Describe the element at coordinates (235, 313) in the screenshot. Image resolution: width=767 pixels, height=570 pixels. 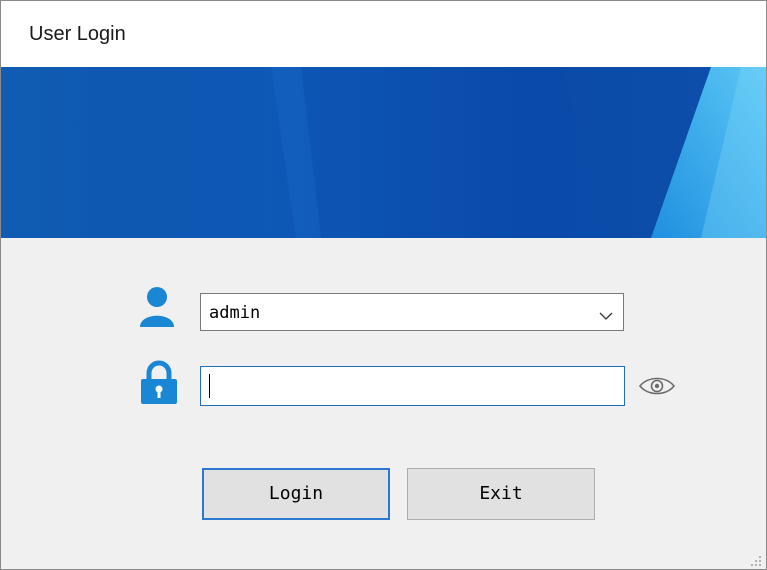
I see `username-value: admin` at that location.